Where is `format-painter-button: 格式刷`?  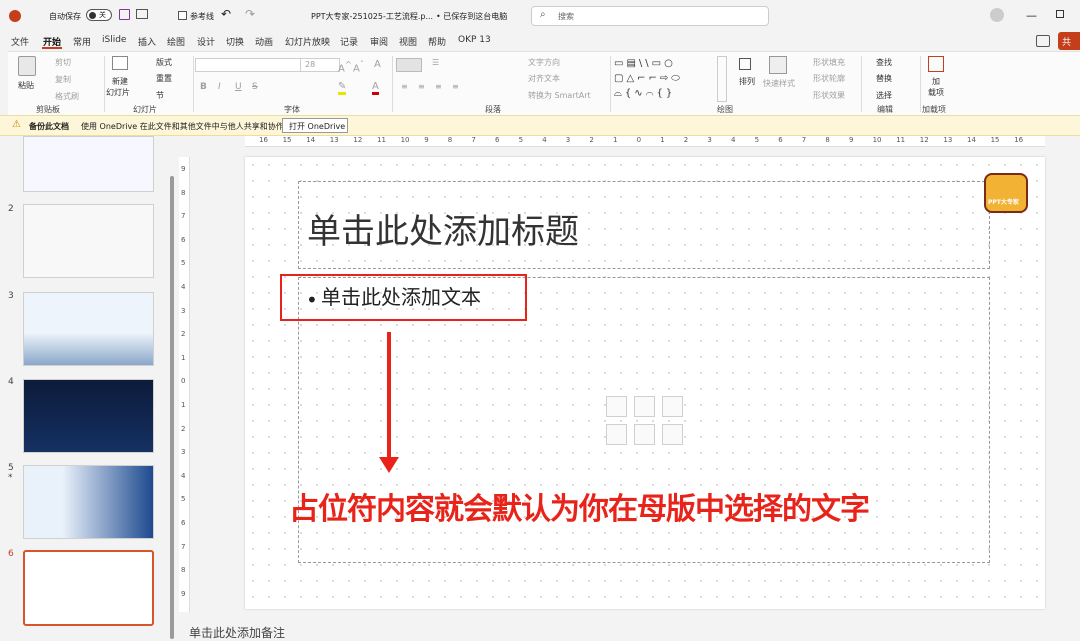
format-painter-button: 格式刷 is located at coordinates (67, 96).